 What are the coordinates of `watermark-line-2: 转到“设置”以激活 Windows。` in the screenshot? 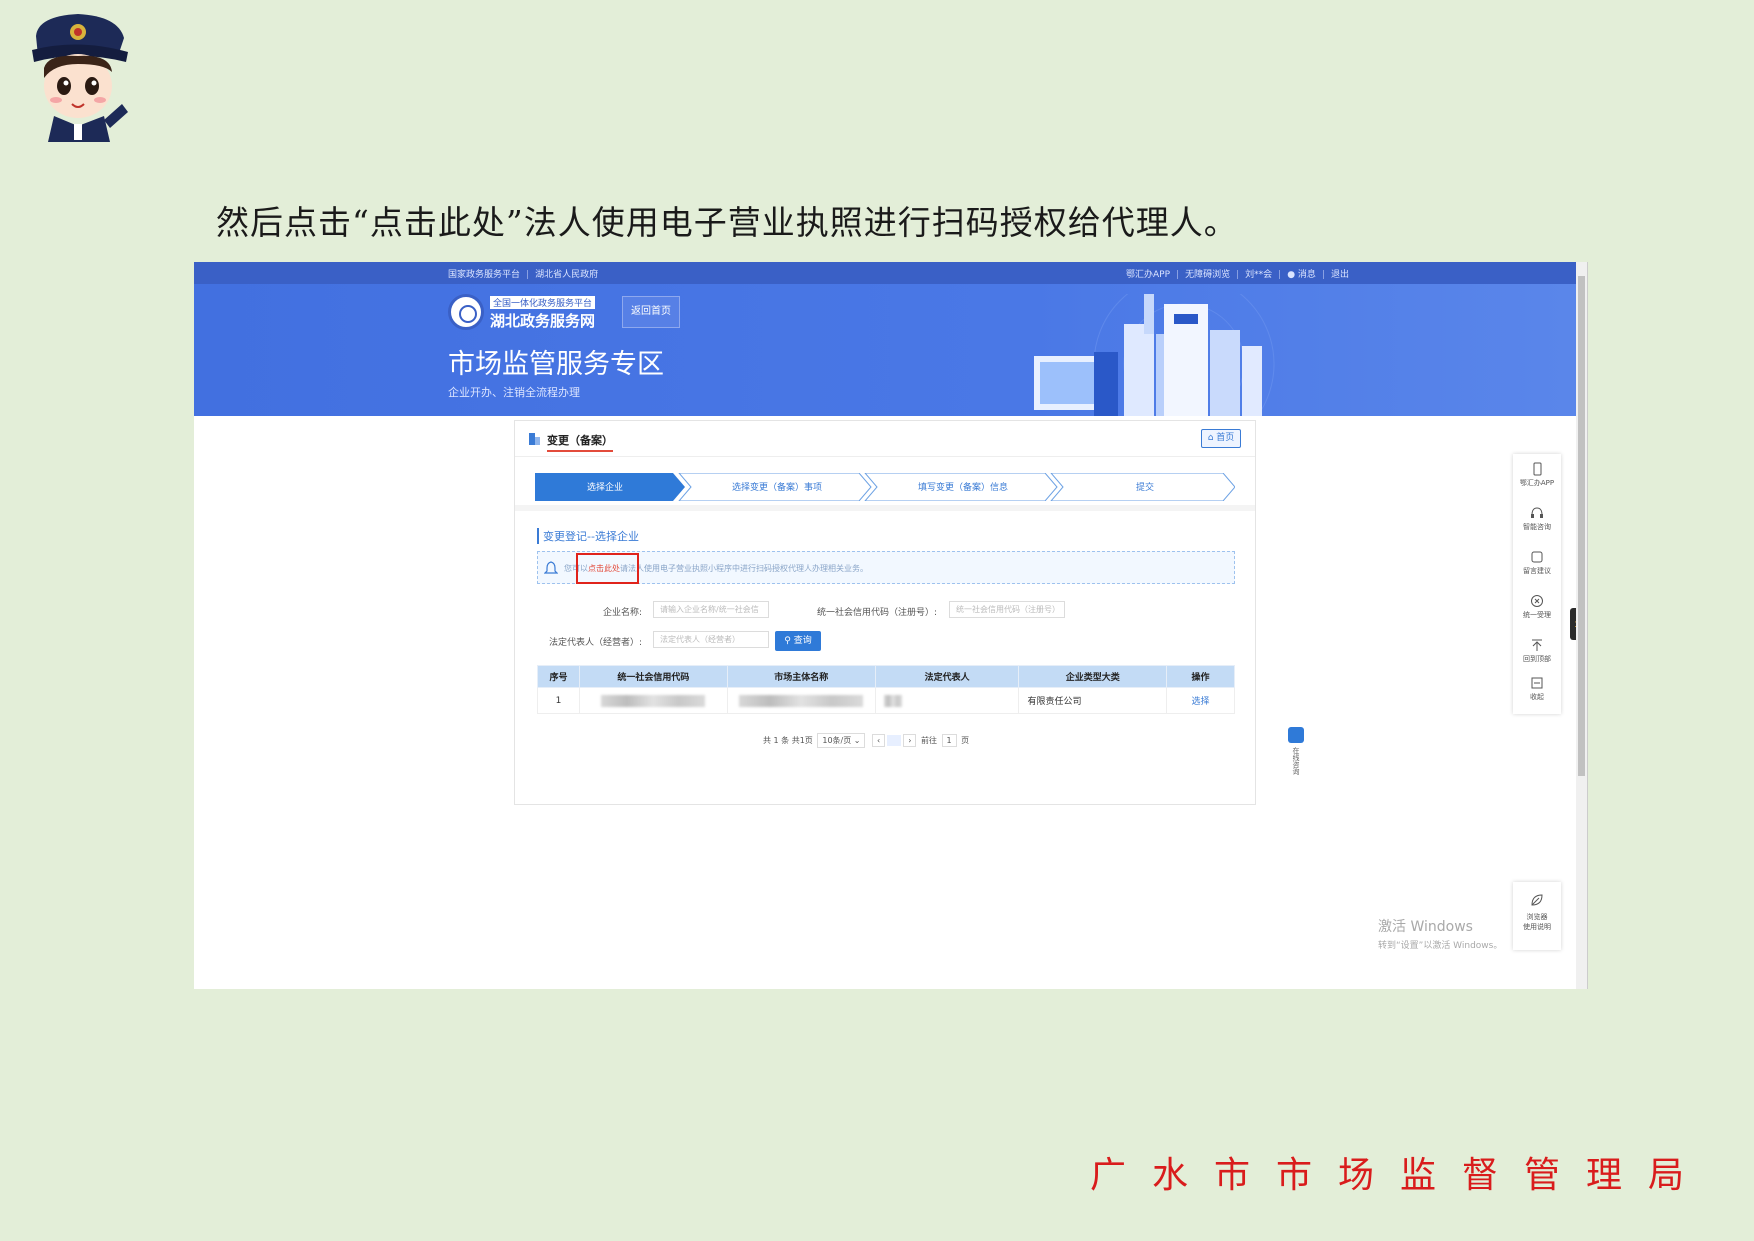 It's located at (1440, 946).